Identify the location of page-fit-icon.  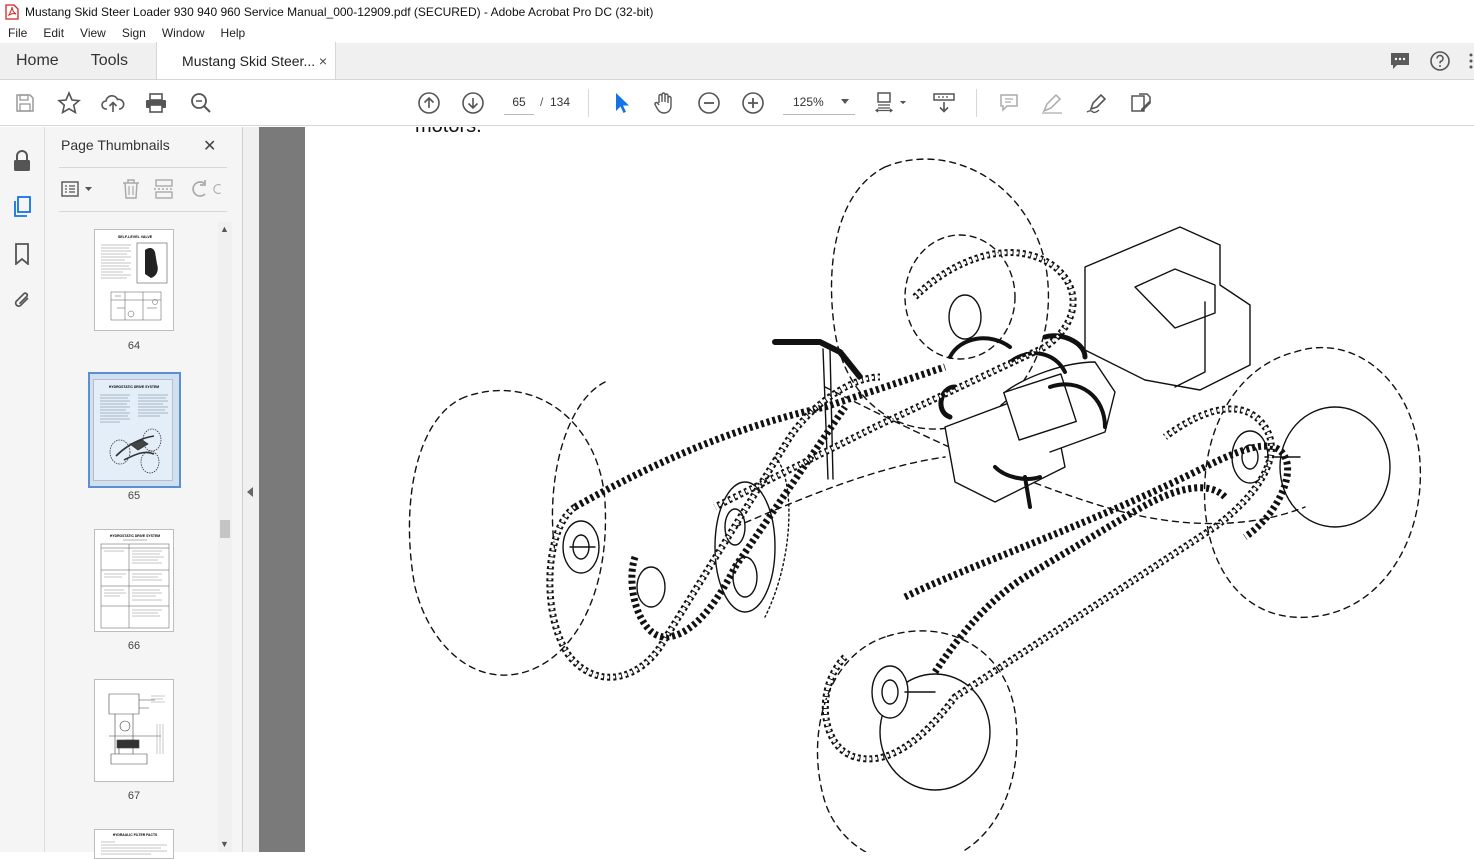
(892, 103).